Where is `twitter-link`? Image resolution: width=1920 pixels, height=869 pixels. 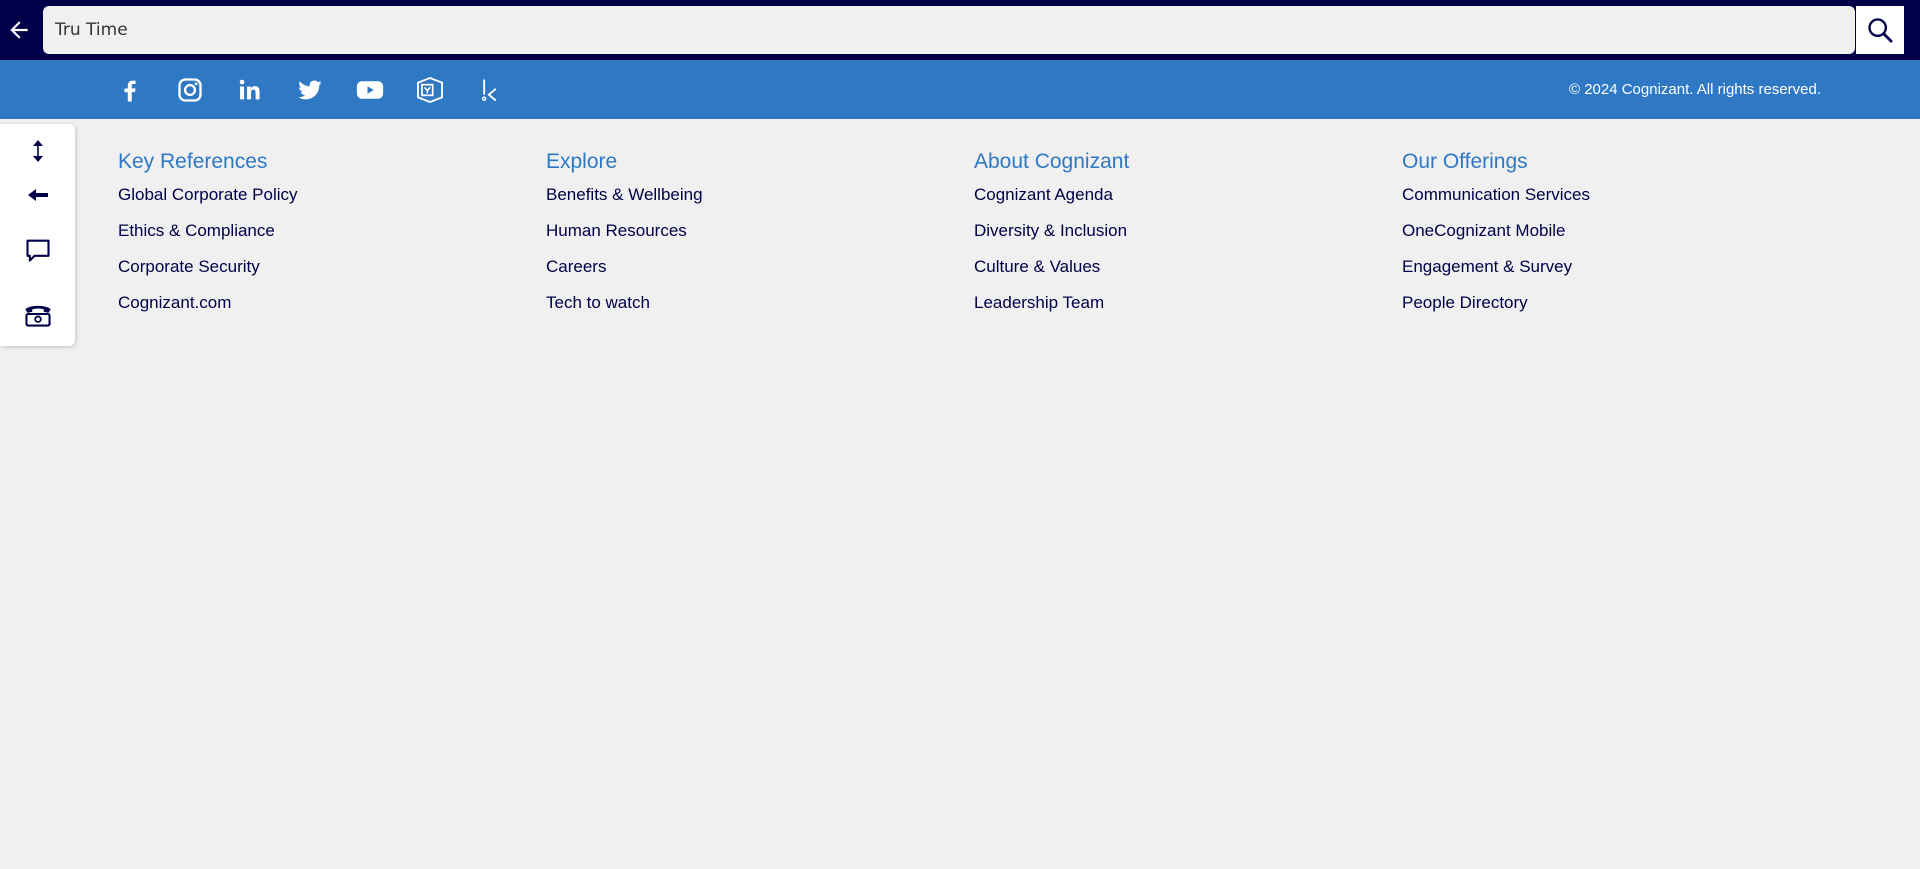 twitter-link is located at coordinates (310, 89).